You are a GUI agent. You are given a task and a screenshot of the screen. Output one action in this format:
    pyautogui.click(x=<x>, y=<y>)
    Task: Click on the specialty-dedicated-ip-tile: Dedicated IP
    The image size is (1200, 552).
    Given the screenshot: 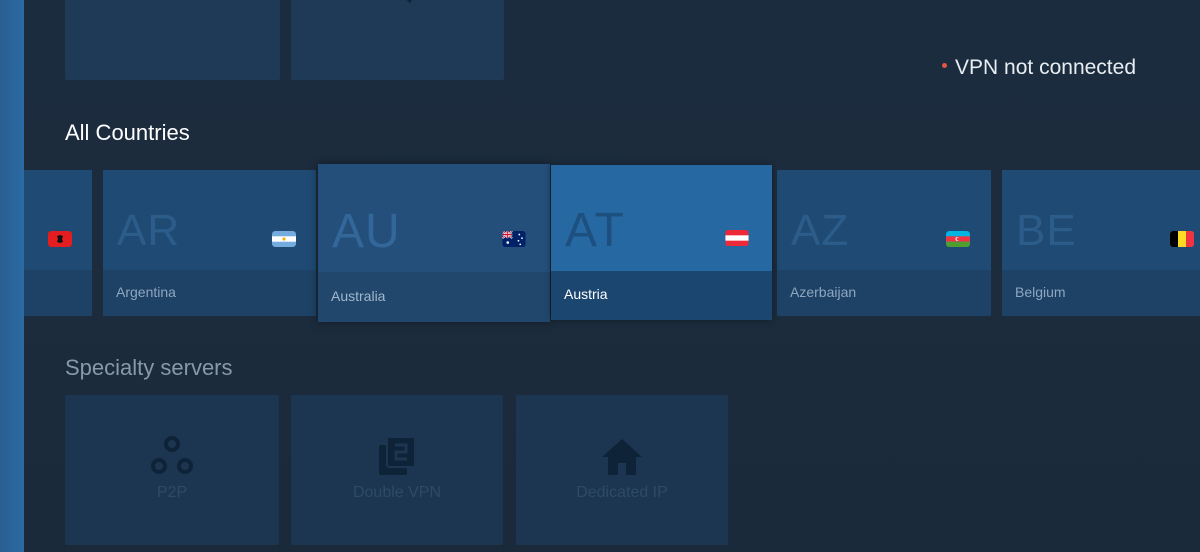 What is the action you would take?
    pyautogui.click(x=622, y=470)
    